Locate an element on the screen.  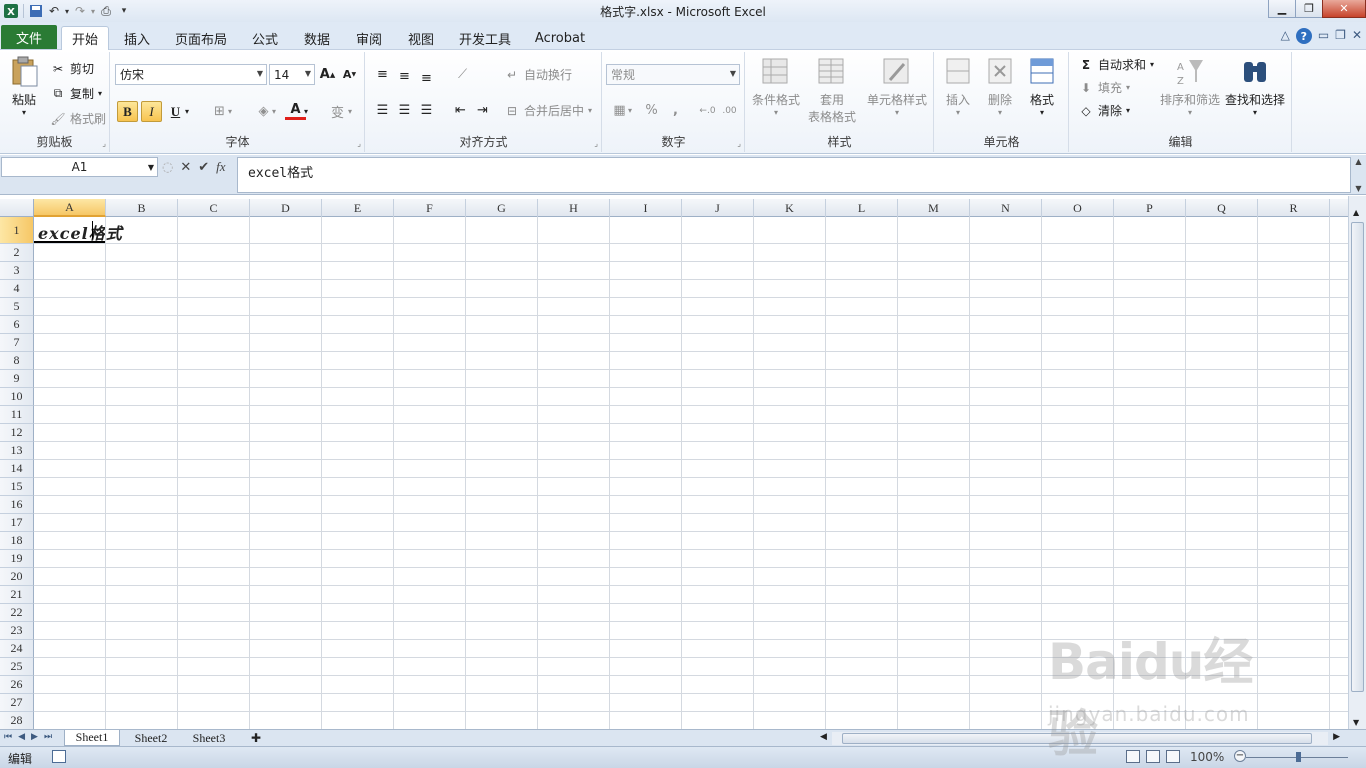
column-header-r: R is located at coordinates (1294, 208).